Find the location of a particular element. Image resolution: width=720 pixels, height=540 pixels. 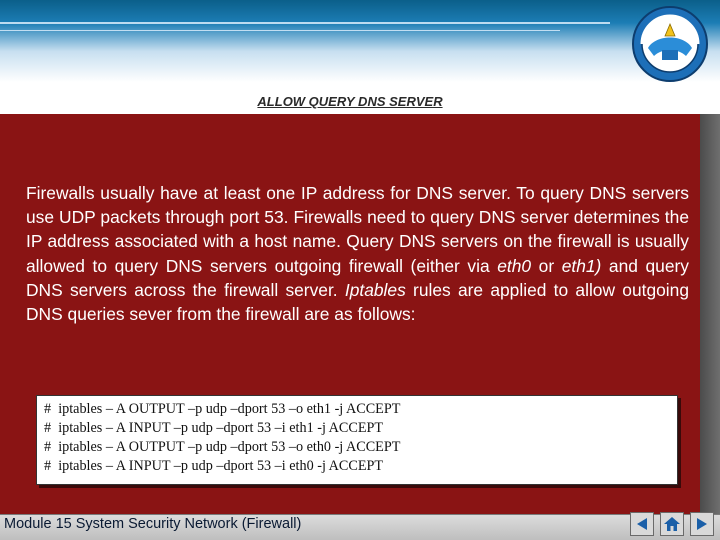

home-icon is located at coordinates (672, 524).